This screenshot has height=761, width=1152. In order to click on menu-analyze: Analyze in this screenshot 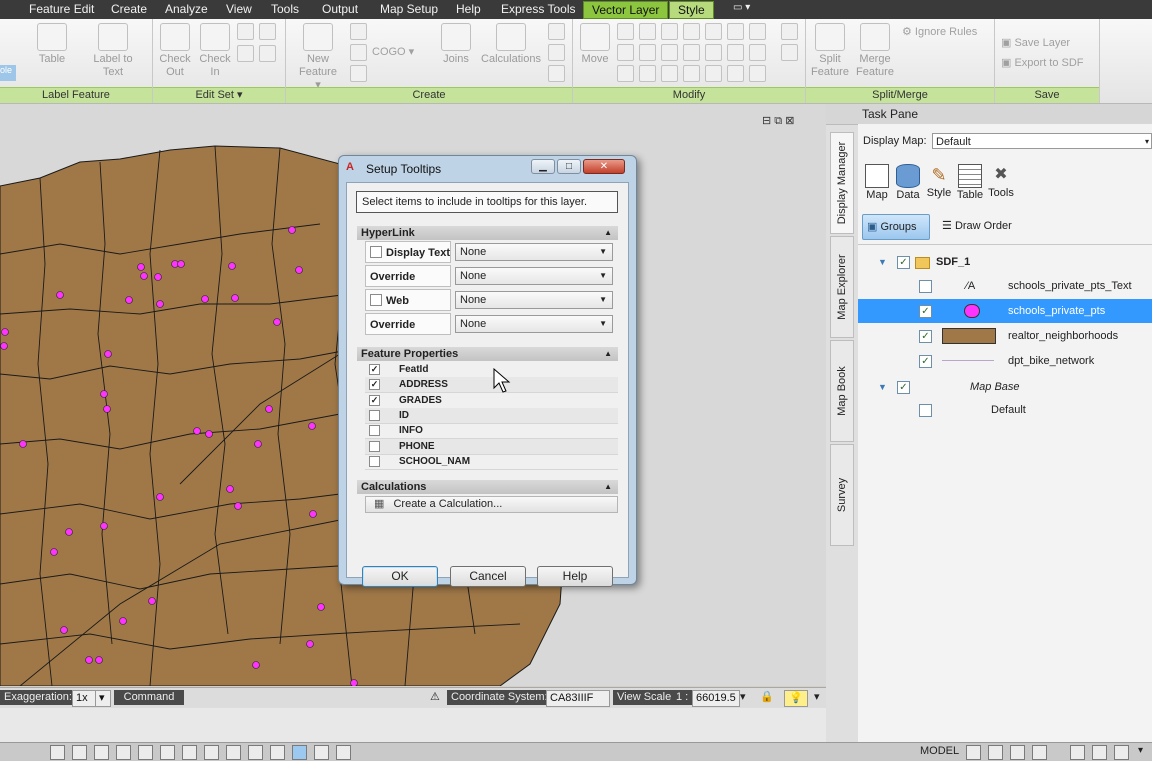, I will do `click(186, 9)`.